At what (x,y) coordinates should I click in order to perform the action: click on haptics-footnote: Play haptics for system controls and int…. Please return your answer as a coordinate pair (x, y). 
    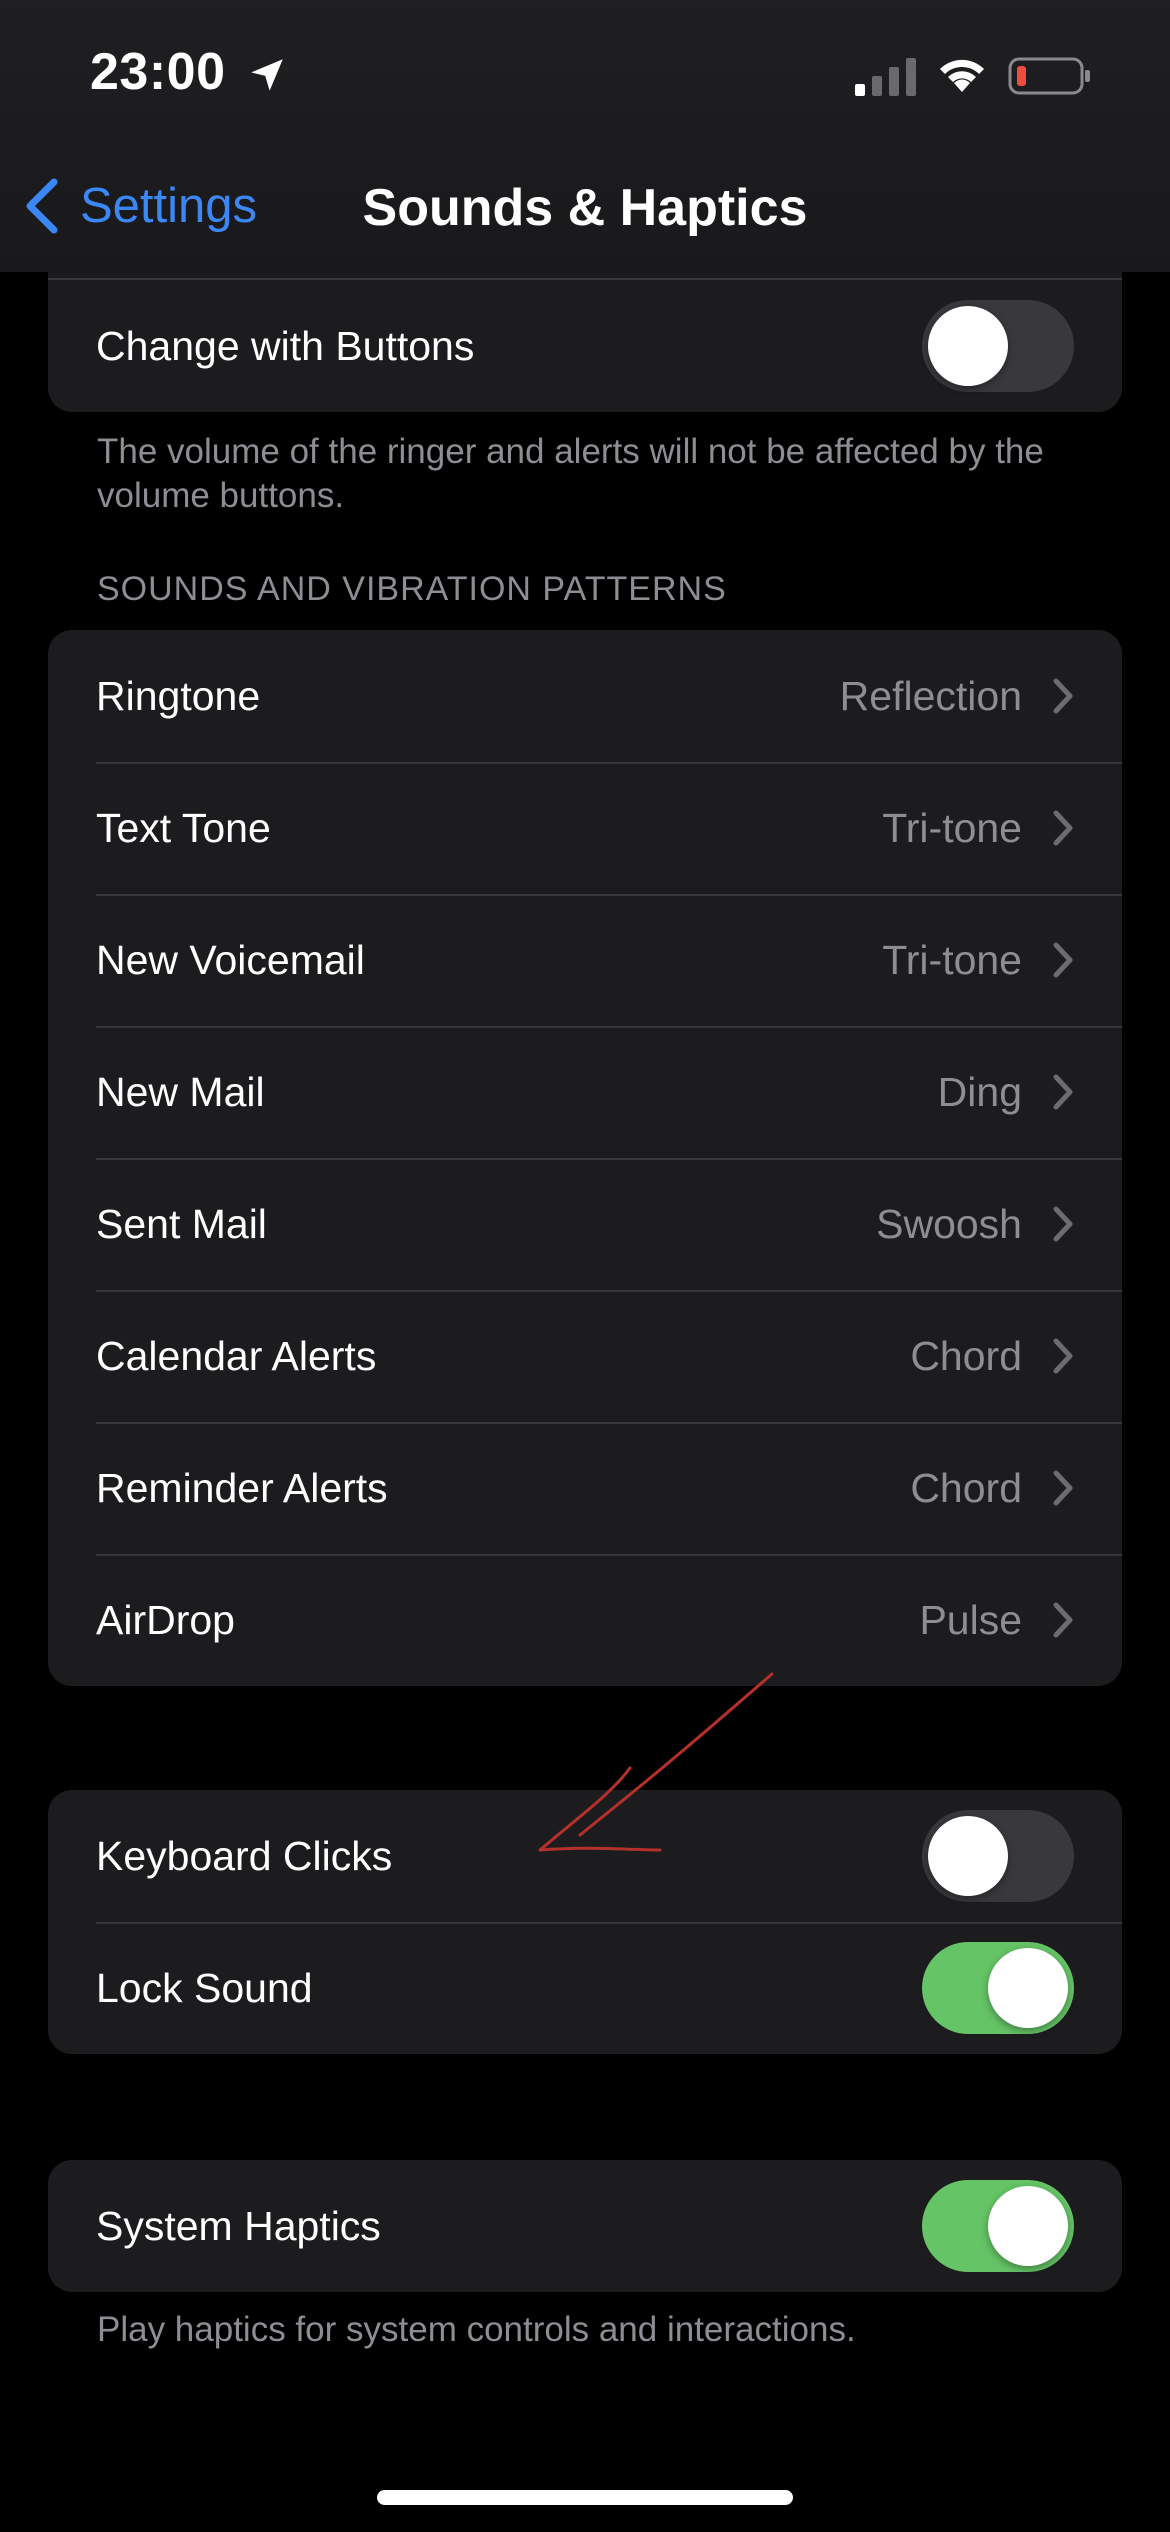
    Looking at the image, I should click on (476, 2329).